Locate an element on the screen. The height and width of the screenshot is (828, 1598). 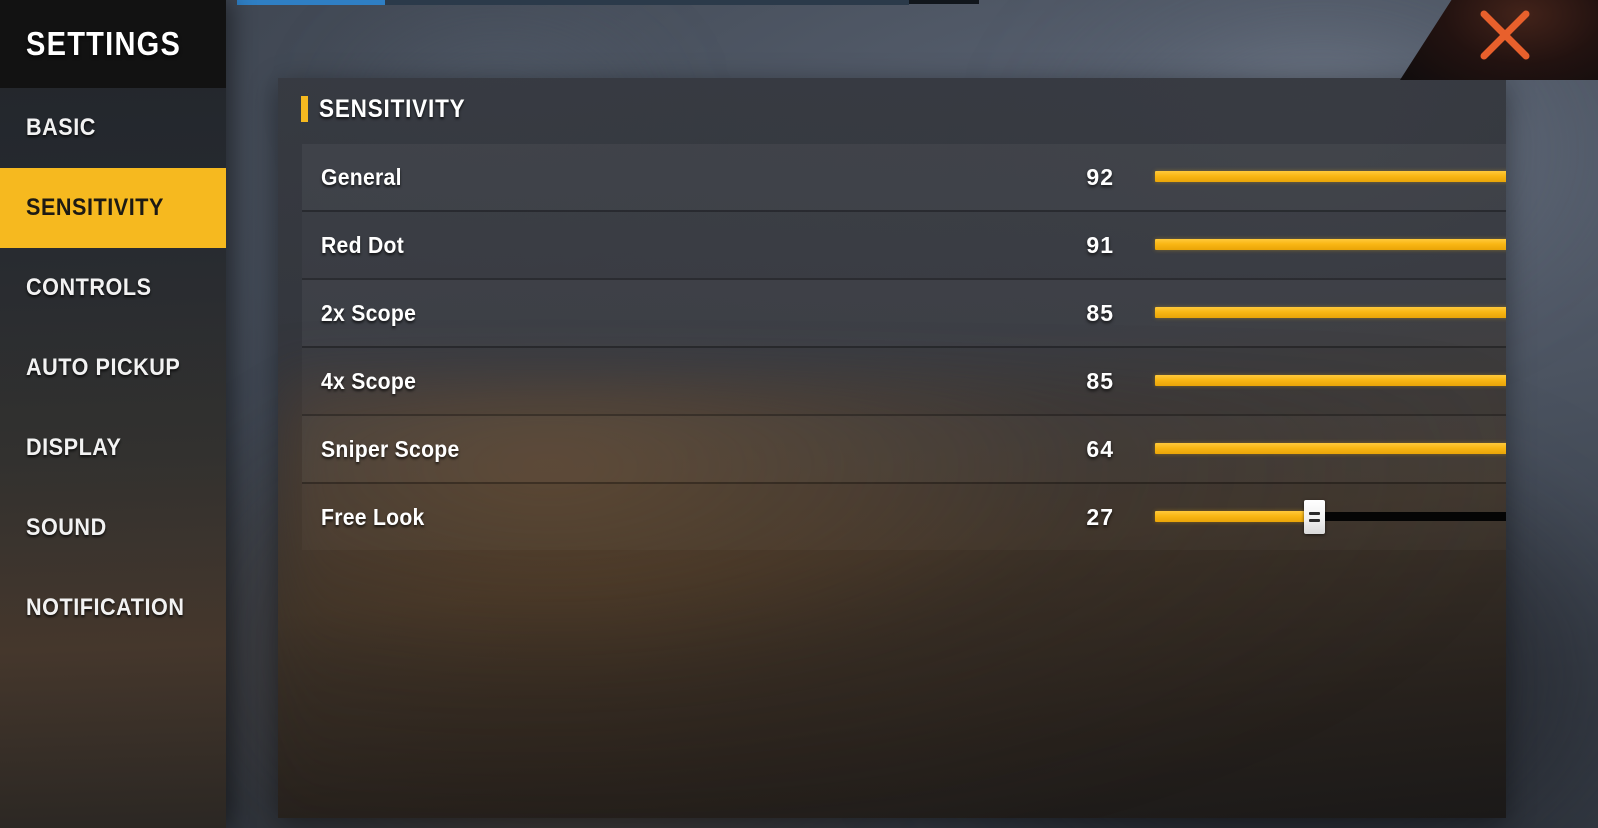
sensitivity-row: General 92 is located at coordinates (904, 177).